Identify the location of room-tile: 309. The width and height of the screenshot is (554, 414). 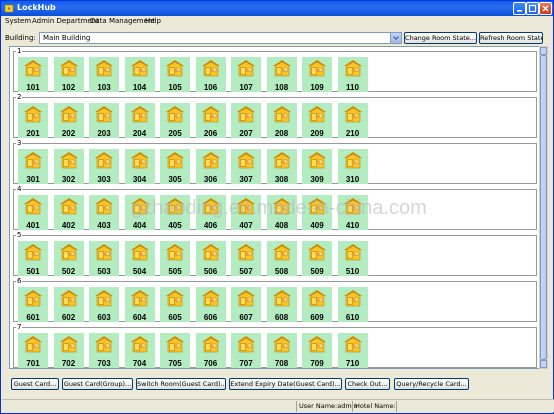
(317, 166).